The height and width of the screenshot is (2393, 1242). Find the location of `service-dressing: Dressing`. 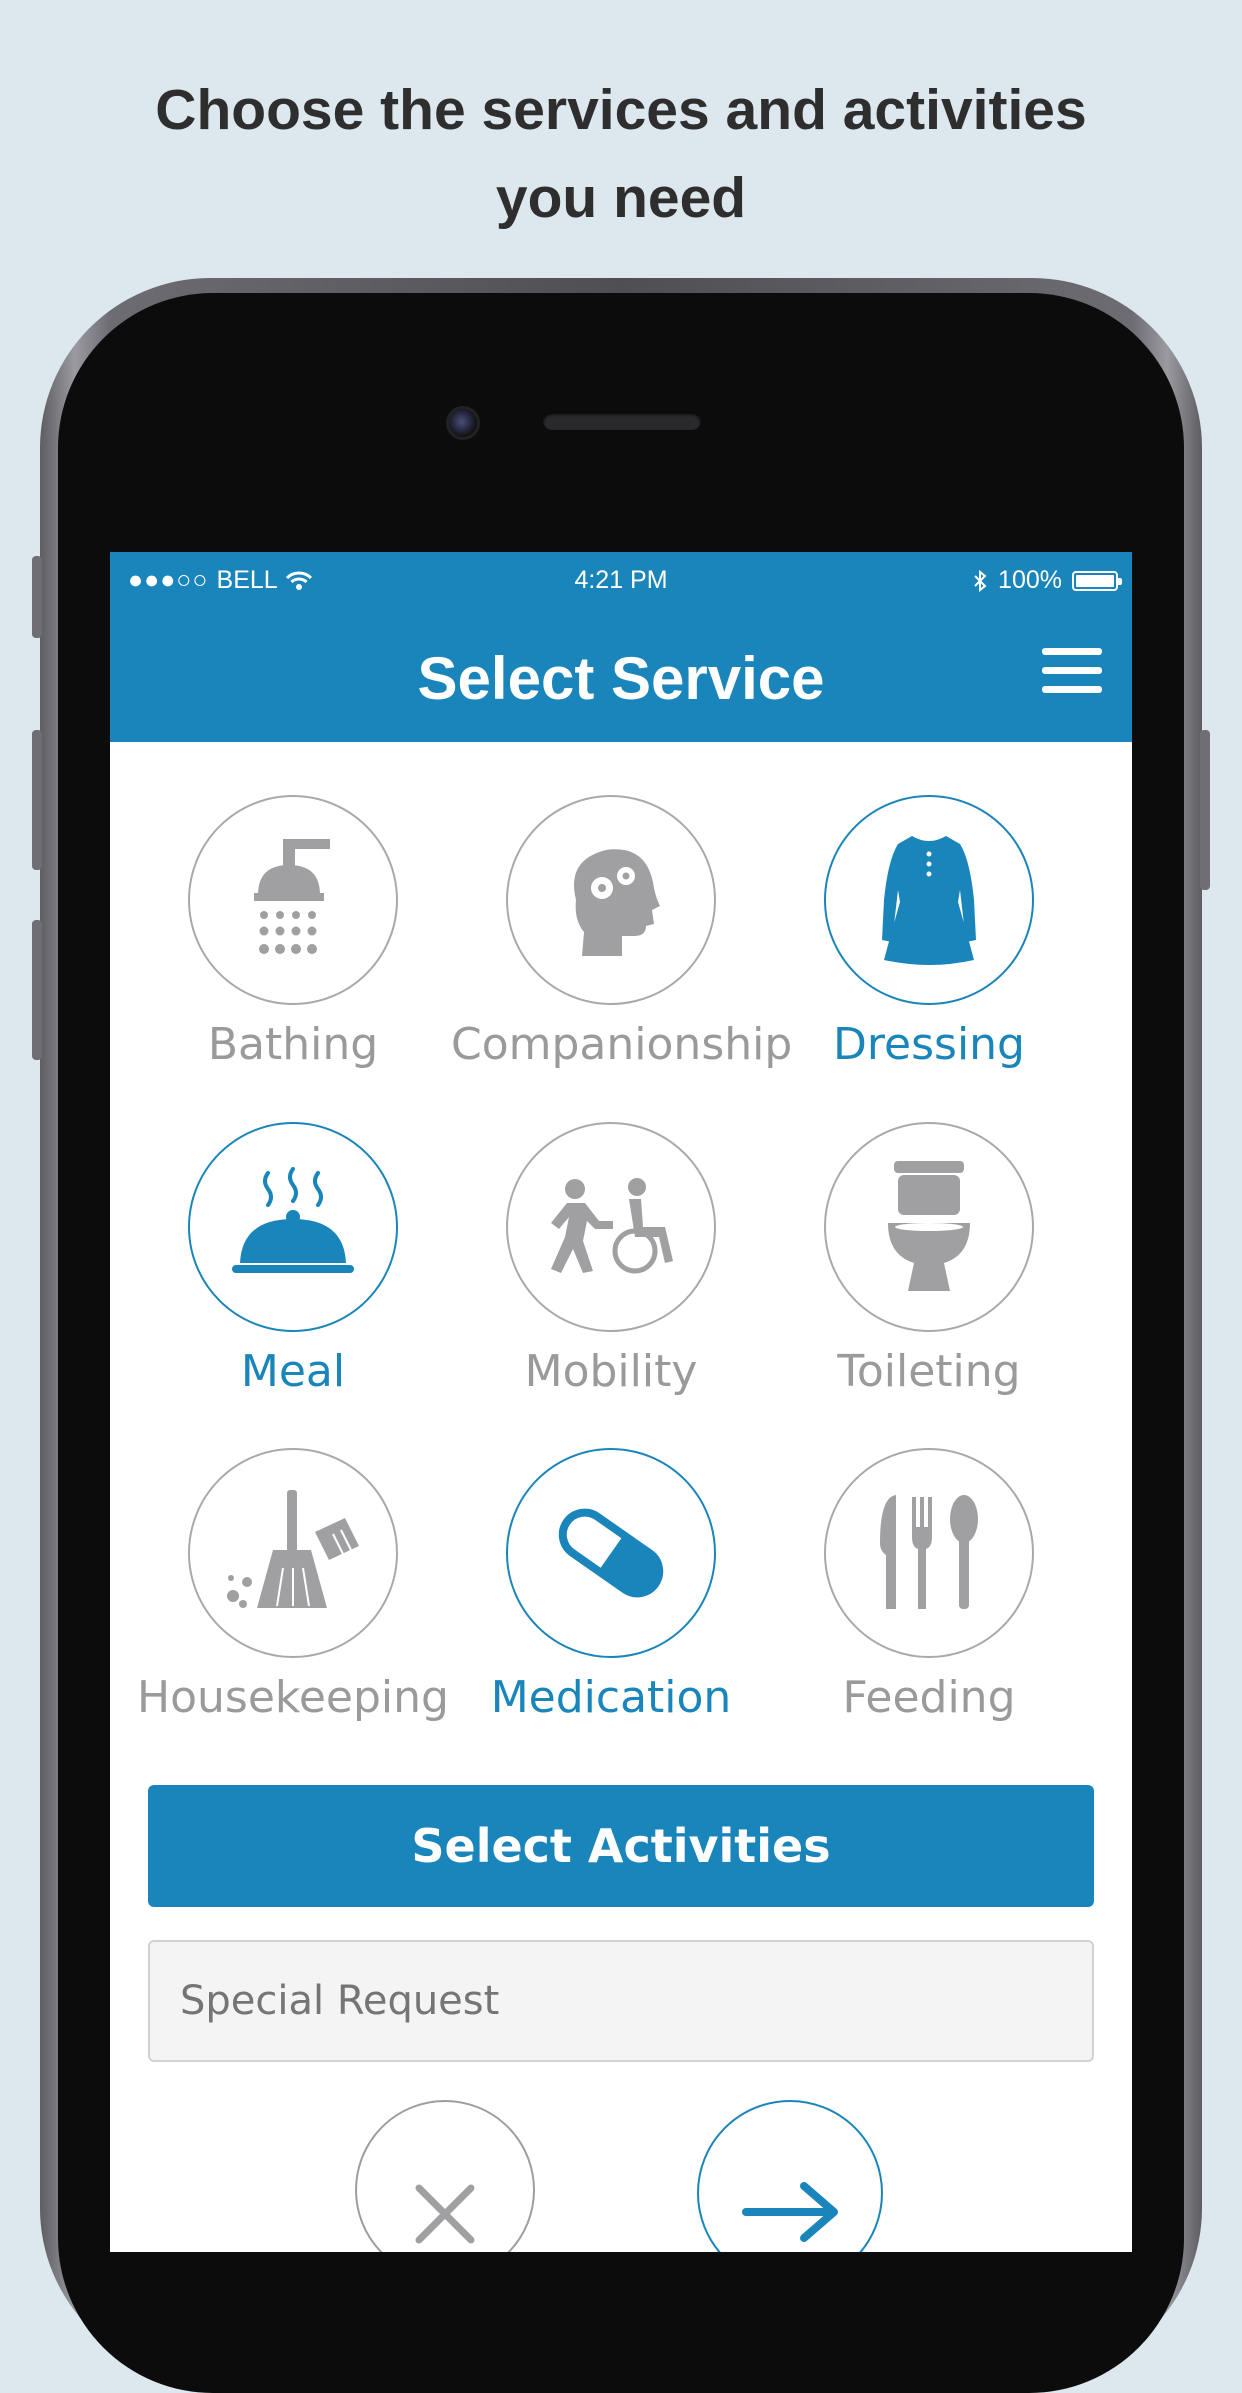

service-dressing: Dressing is located at coordinates (929, 932).